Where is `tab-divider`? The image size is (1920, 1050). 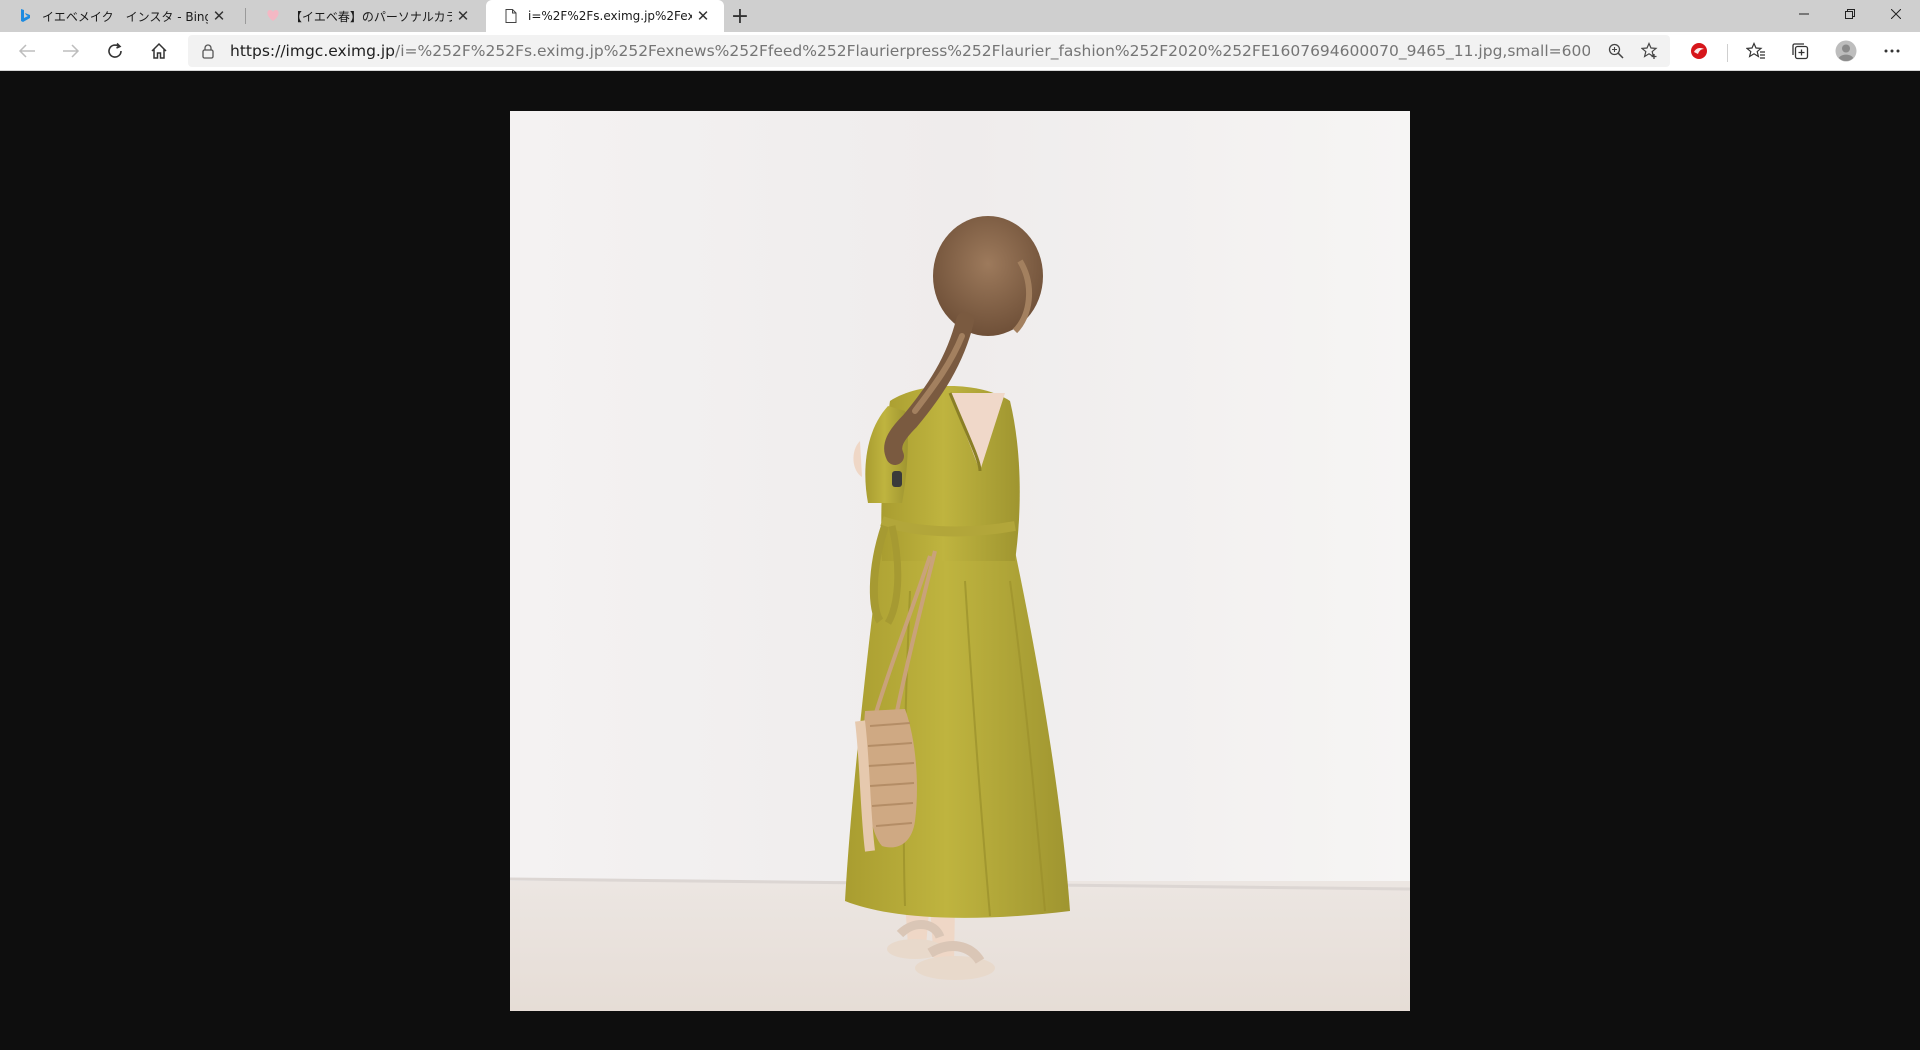 tab-divider is located at coordinates (245, 16).